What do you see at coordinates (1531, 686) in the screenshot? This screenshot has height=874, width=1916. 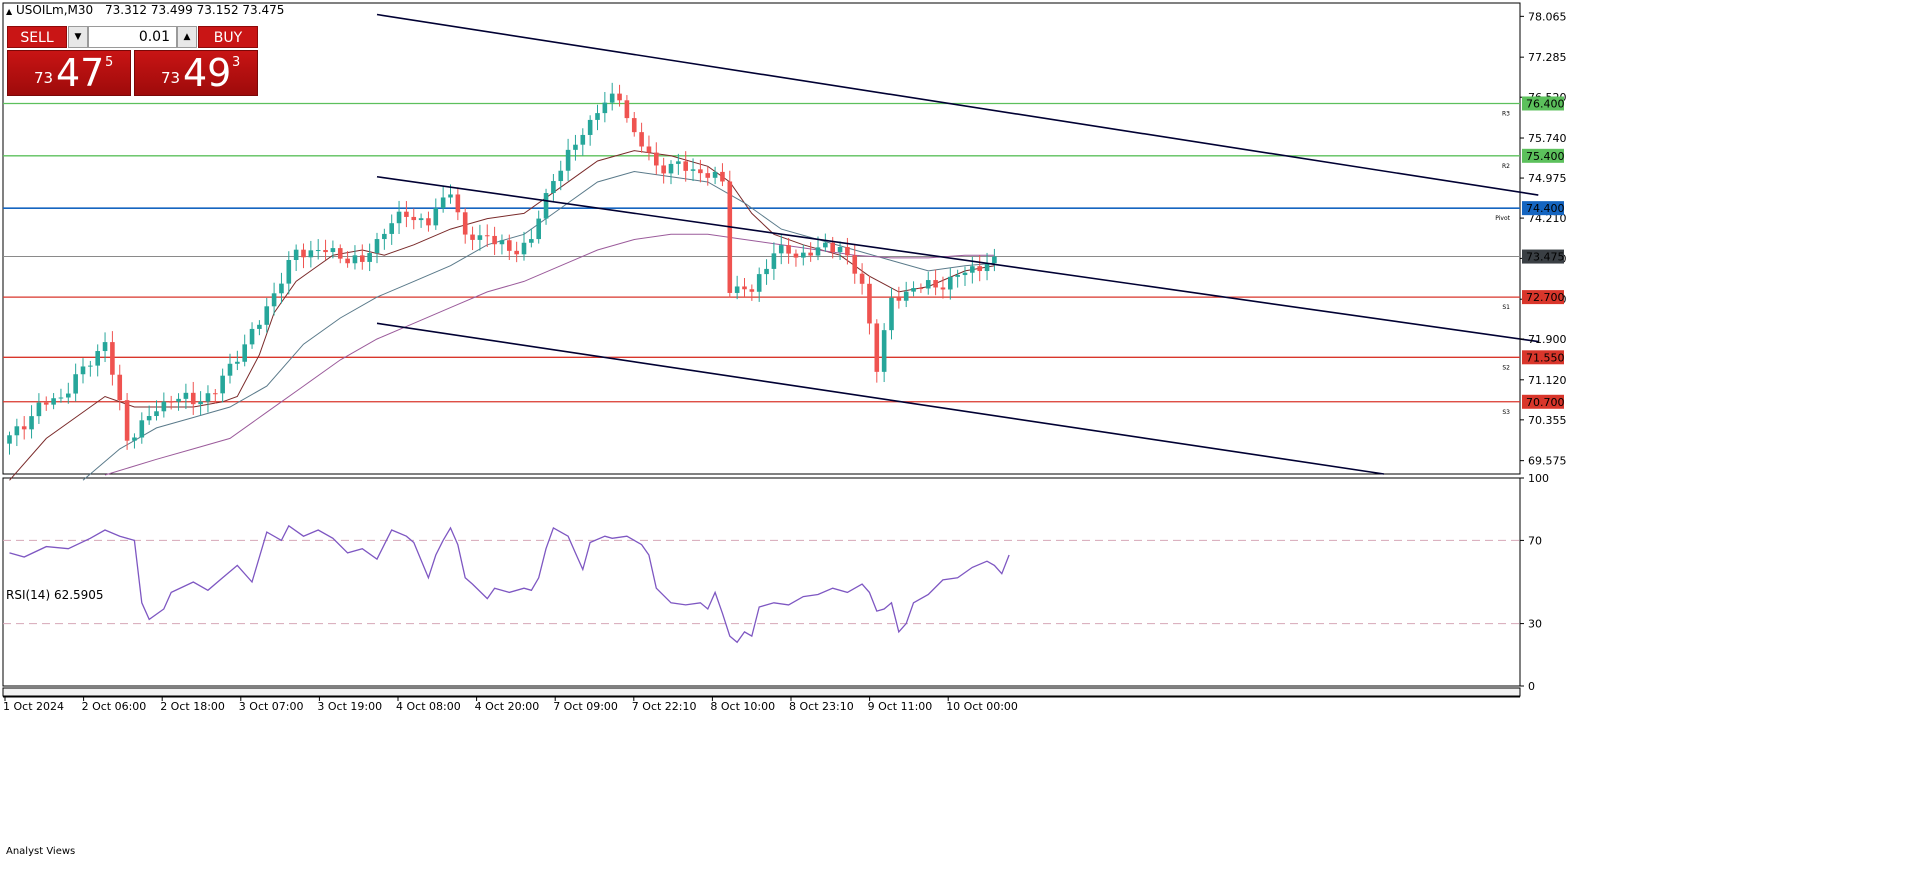 I see `rsi-tick-label: 0` at bounding box center [1531, 686].